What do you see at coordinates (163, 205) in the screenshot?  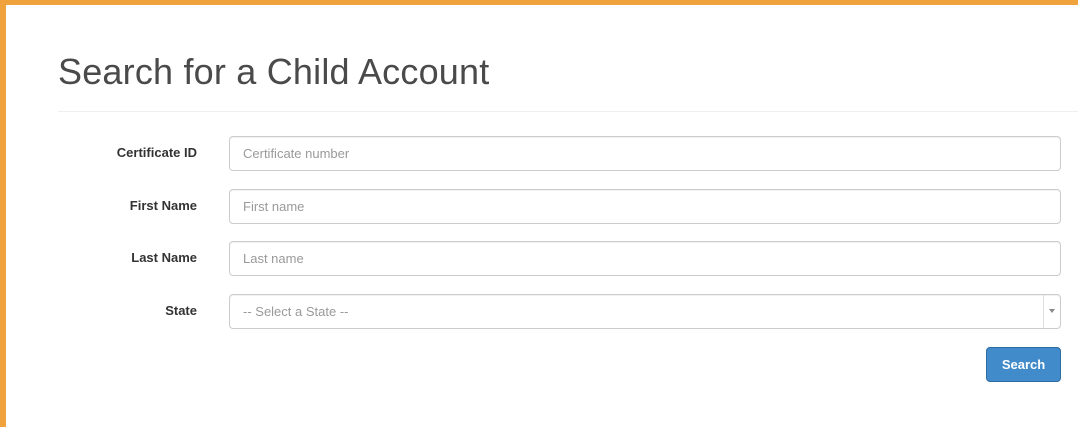 I see `first-name-label: First Name` at bounding box center [163, 205].